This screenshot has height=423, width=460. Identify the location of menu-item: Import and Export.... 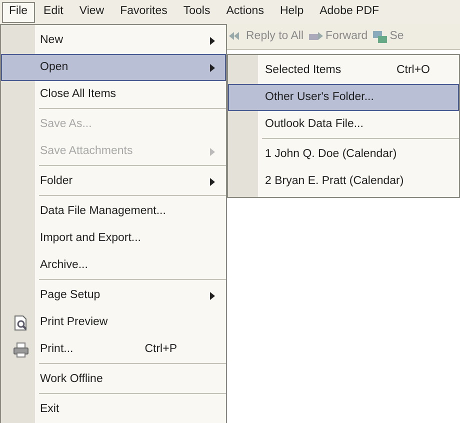
(113, 238).